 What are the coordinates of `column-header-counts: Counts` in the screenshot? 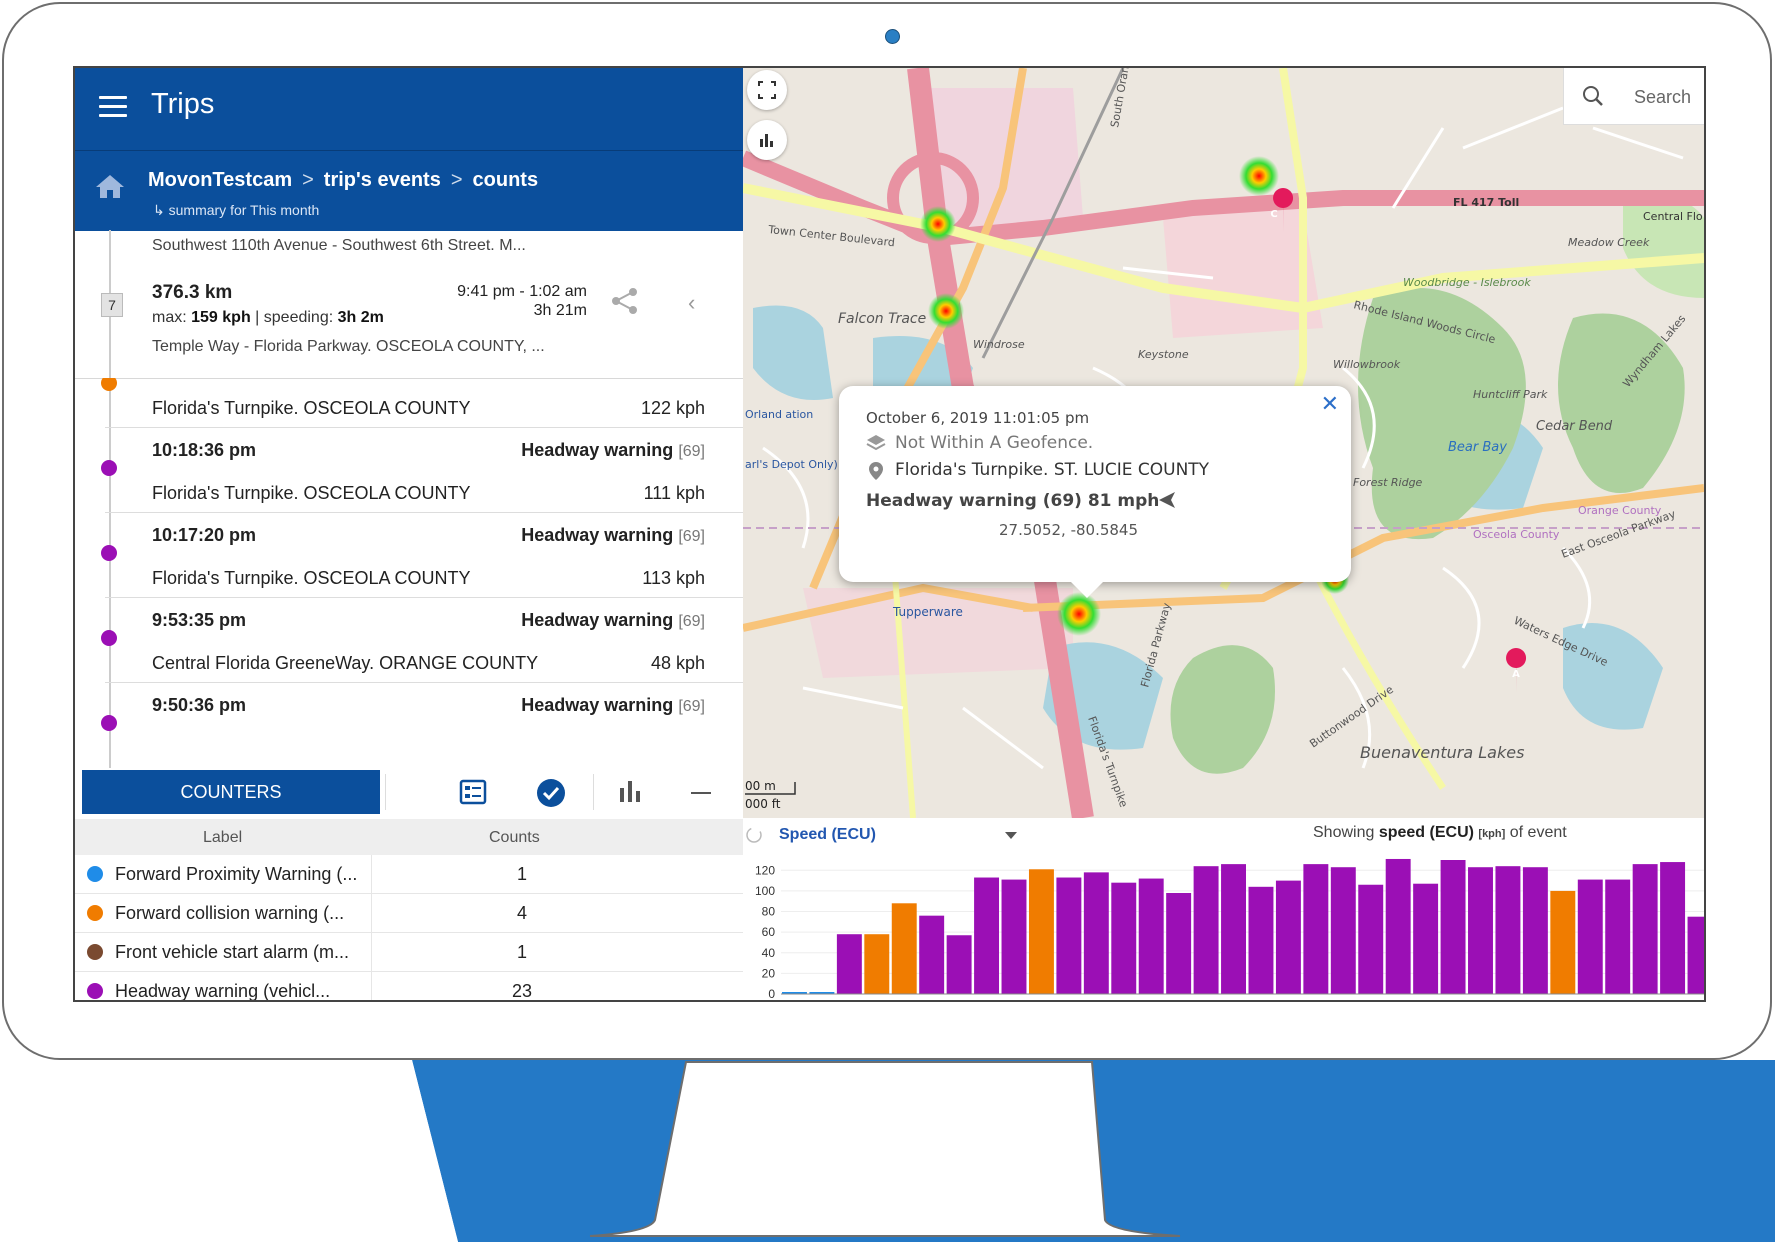 It's located at (514, 838).